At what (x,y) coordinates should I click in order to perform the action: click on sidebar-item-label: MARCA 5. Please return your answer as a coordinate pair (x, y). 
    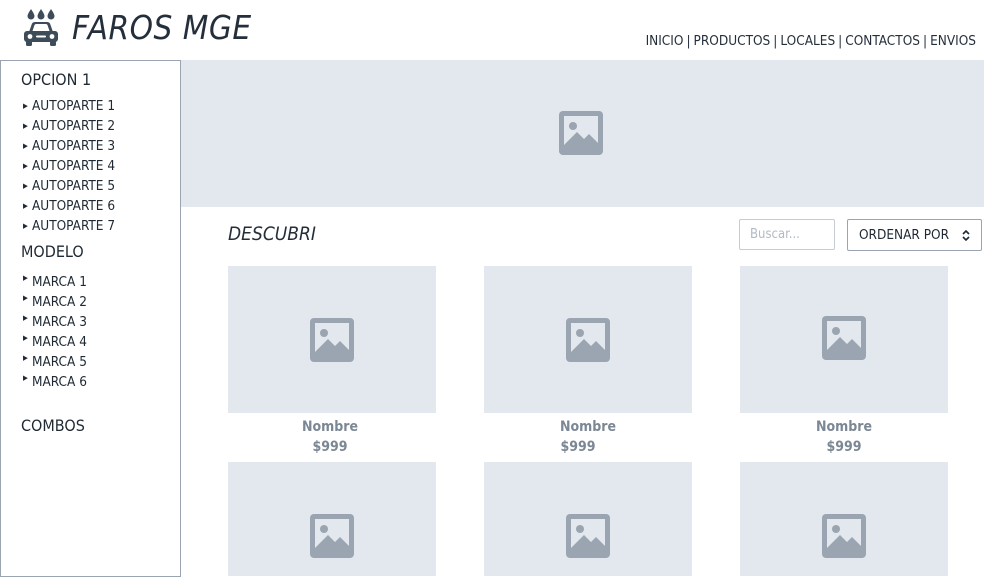
    Looking at the image, I should click on (59, 362).